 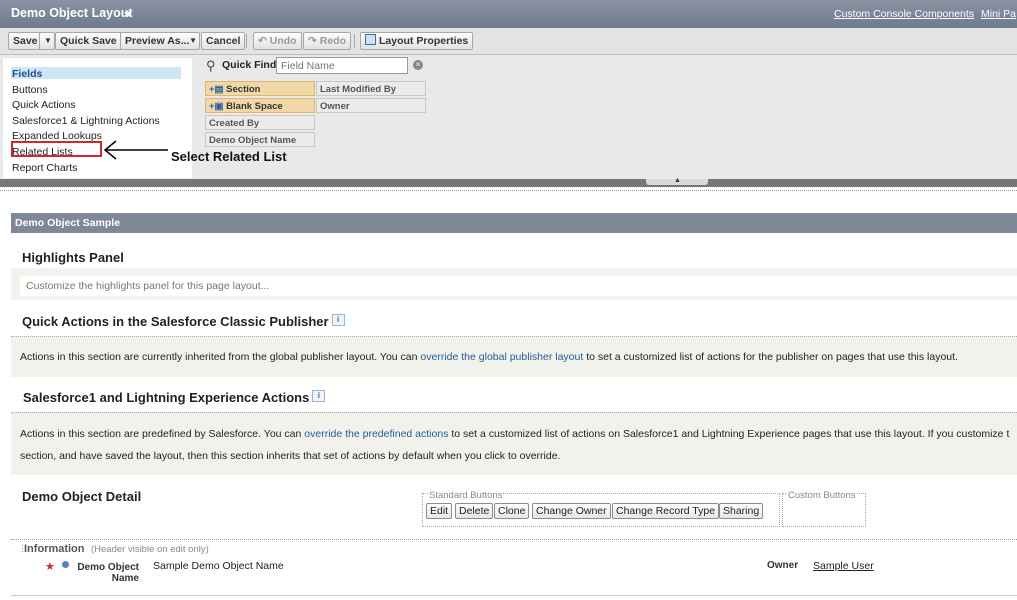 What do you see at coordinates (216, 106) in the screenshot?
I see `blank-space-icon: +▣` at bounding box center [216, 106].